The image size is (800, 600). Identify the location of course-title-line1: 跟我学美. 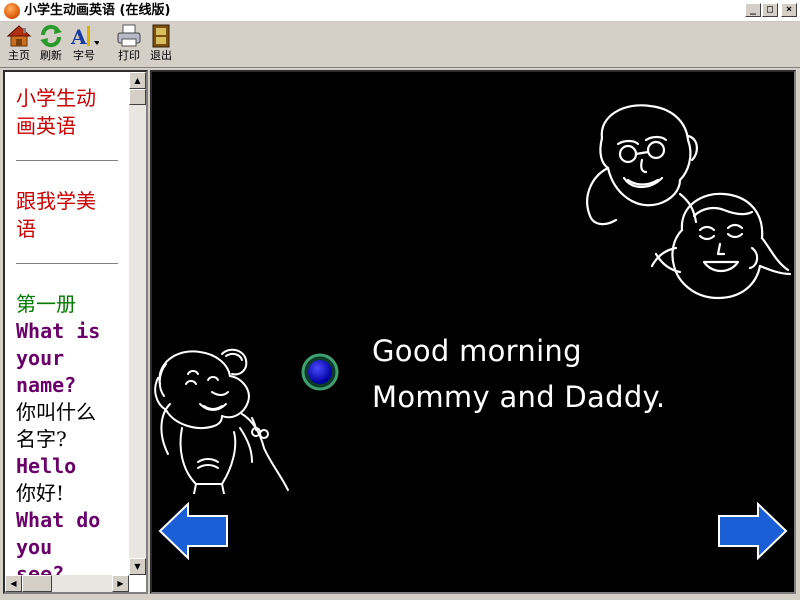
(70, 201).